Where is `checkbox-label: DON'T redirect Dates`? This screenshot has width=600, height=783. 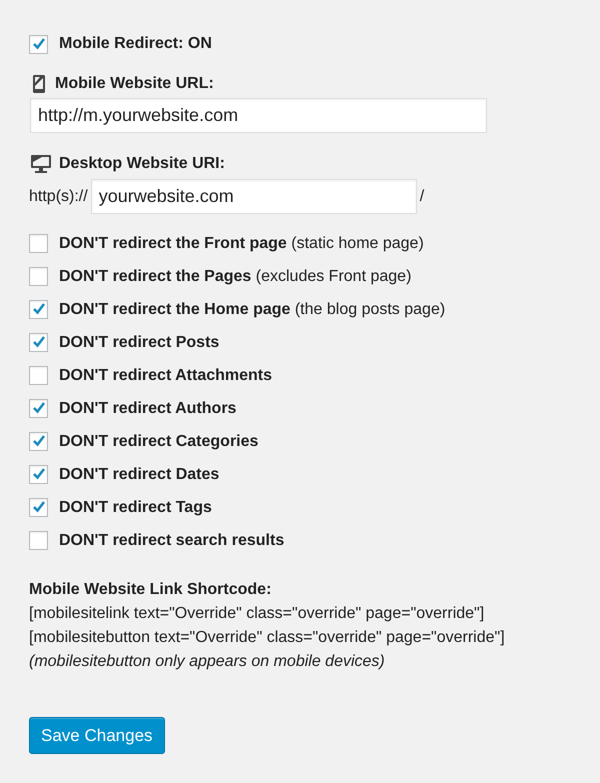 checkbox-label: DON'T redirect Dates is located at coordinates (139, 475).